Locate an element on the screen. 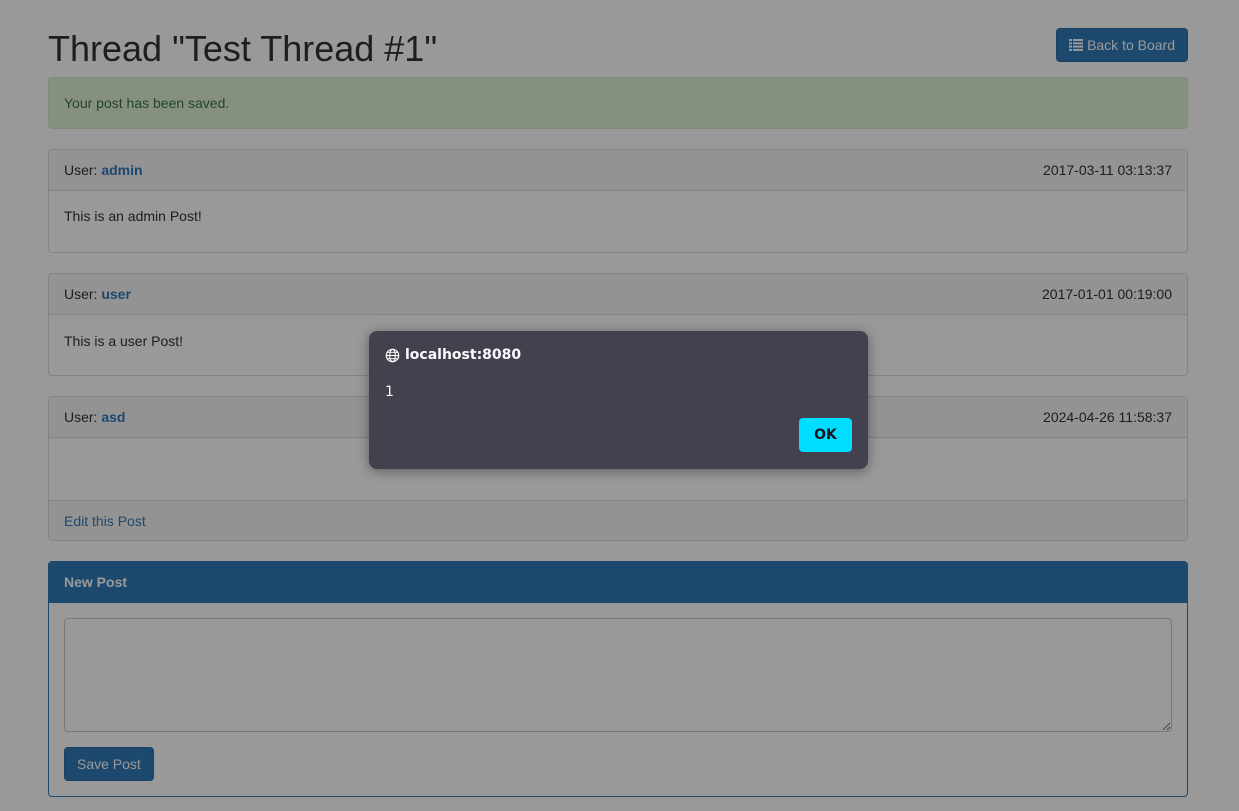 This screenshot has width=1239, height=811. dialog-origin-text: localhost:8080 is located at coordinates (463, 355).